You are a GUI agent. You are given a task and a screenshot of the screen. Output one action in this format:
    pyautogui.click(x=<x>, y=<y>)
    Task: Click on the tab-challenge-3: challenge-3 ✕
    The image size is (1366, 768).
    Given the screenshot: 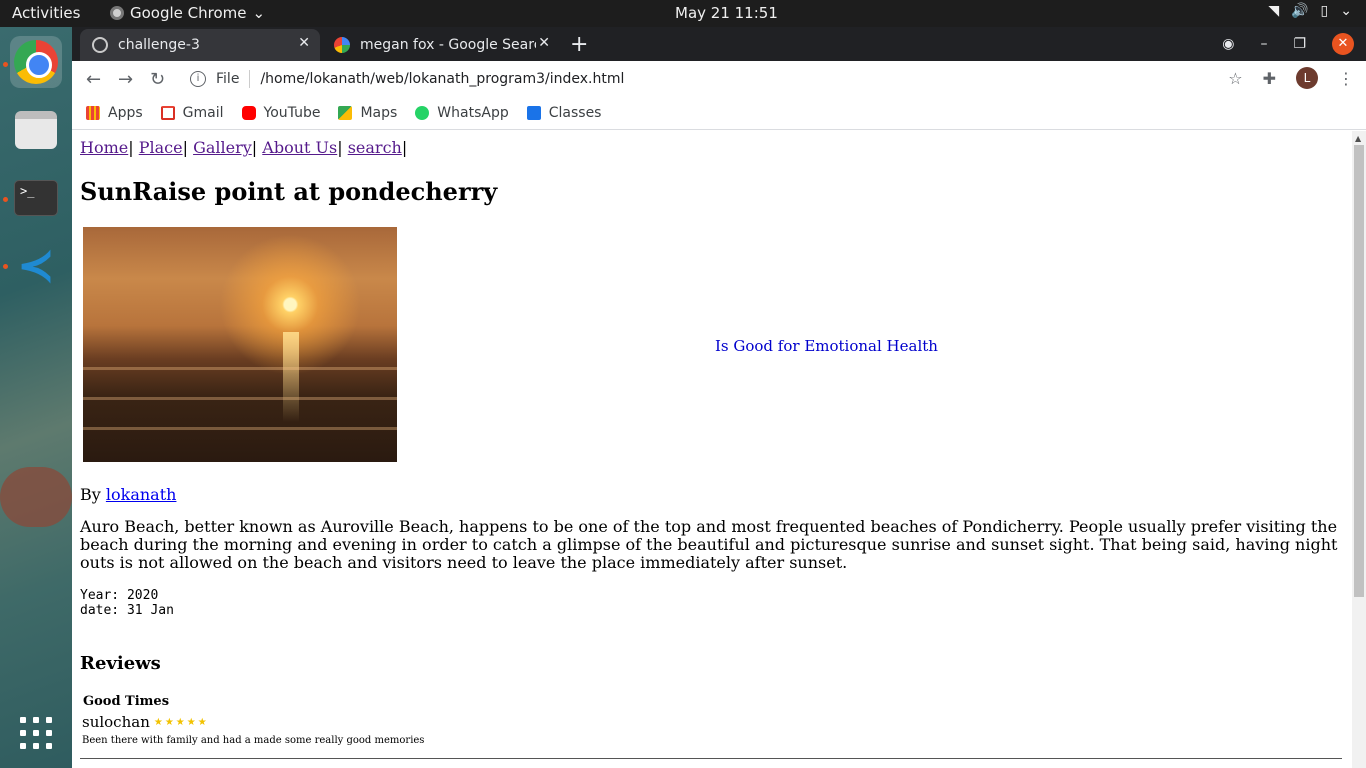 What is the action you would take?
    pyautogui.click(x=200, y=45)
    